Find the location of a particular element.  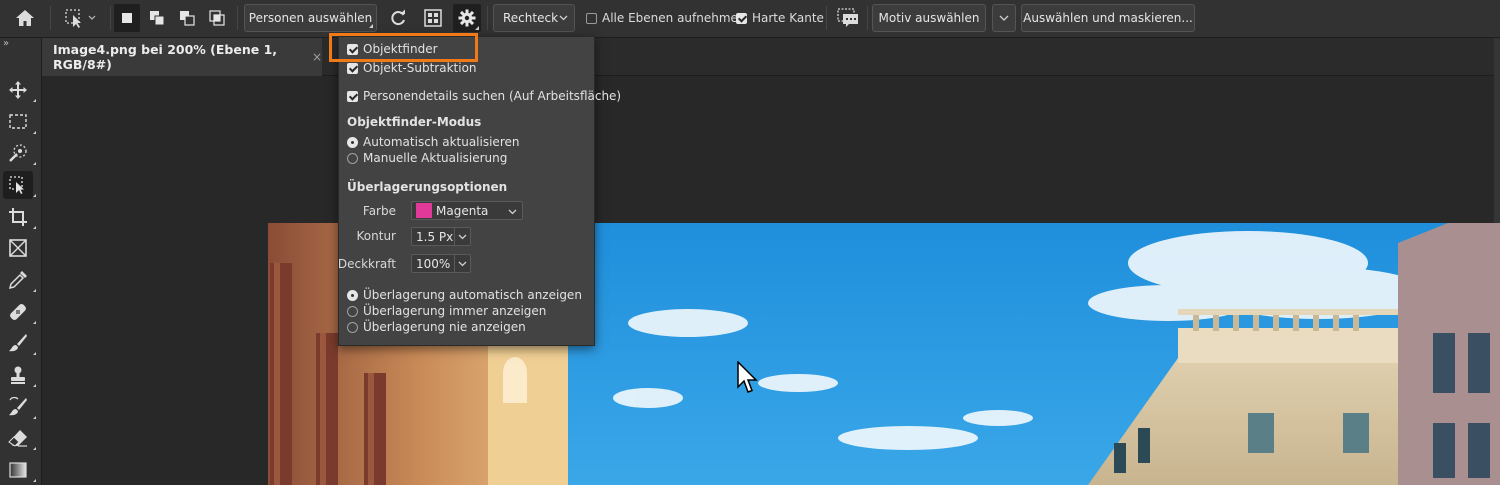

select-people-label: Personen auswählen is located at coordinates (310, 18).